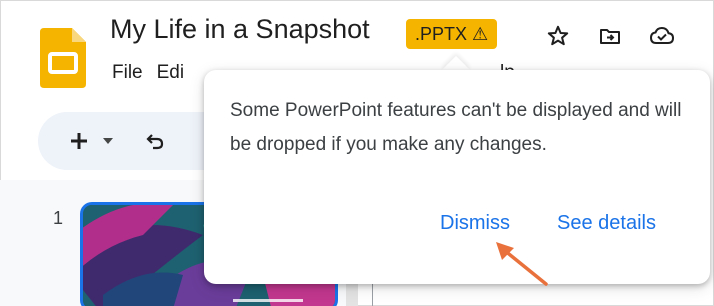 This screenshot has width=714, height=306. I want to click on dismiss-button: Dismiss, so click(475, 223).